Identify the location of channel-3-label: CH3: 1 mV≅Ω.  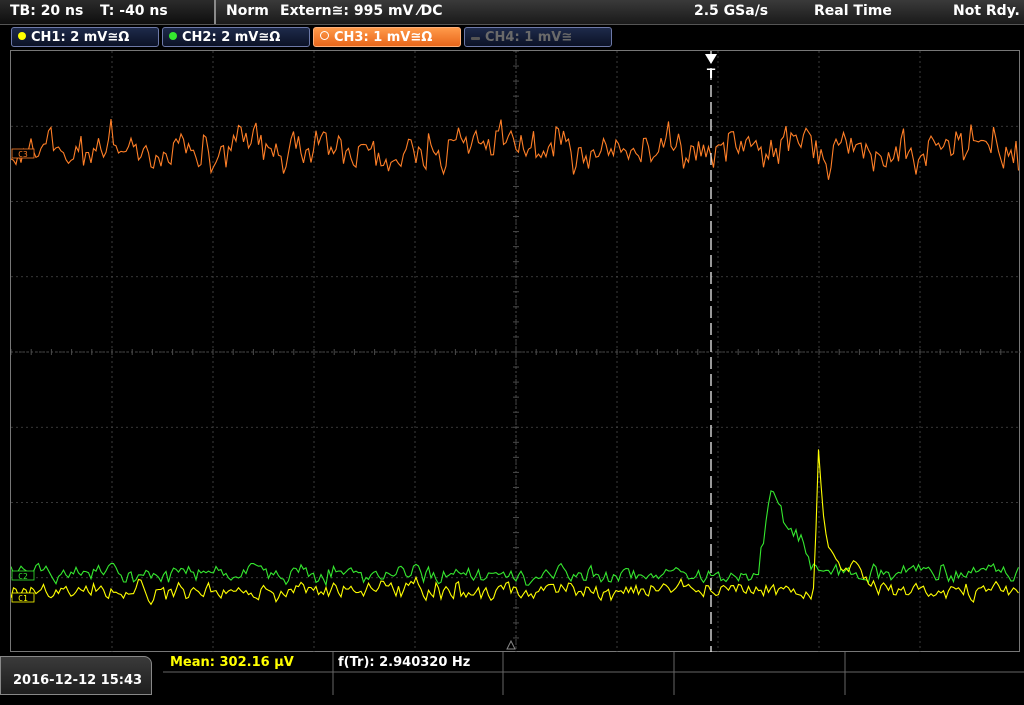
(383, 37).